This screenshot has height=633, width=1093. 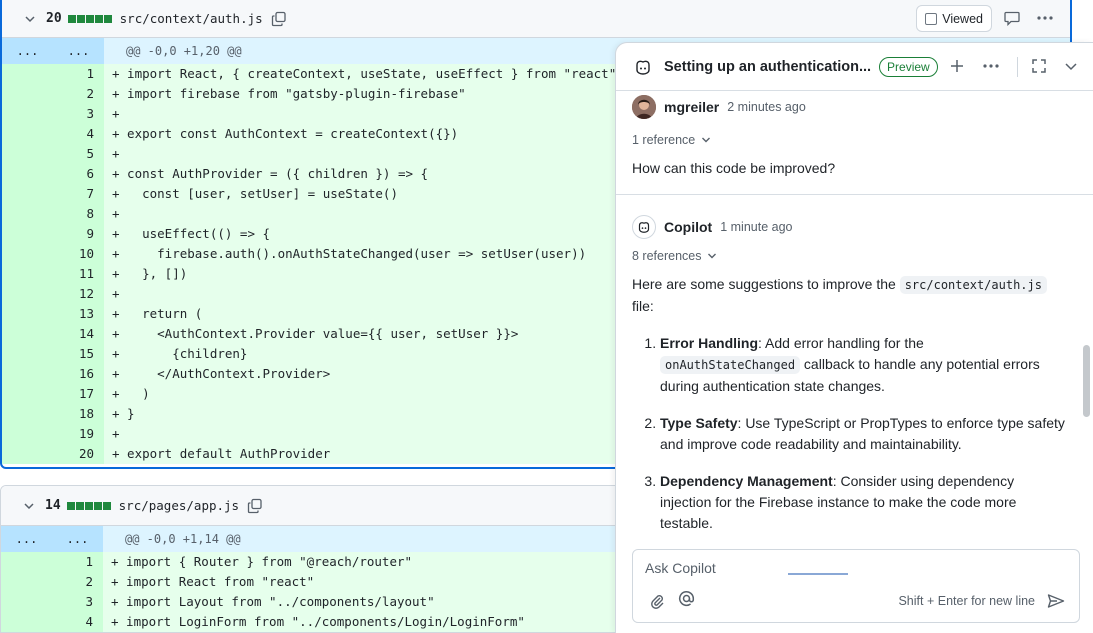 I want to click on new-line-number: 9, so click(x=78, y=234).